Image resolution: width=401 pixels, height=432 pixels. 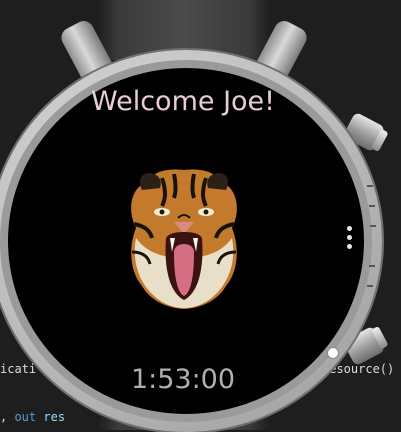 I want to click on clock-time: 1:53:00, so click(x=183, y=379).